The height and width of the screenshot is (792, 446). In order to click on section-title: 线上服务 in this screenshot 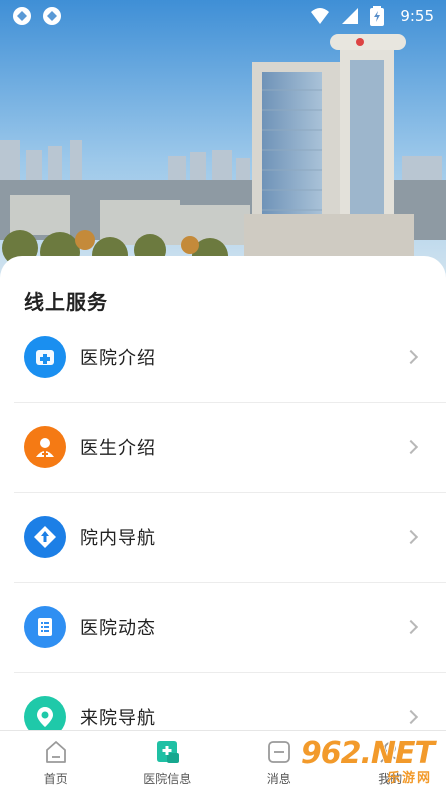, I will do `click(66, 302)`.